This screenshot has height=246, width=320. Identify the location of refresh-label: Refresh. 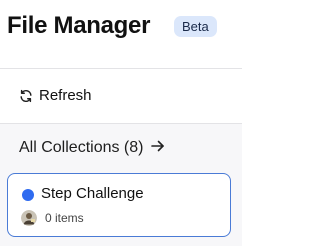
(65, 95).